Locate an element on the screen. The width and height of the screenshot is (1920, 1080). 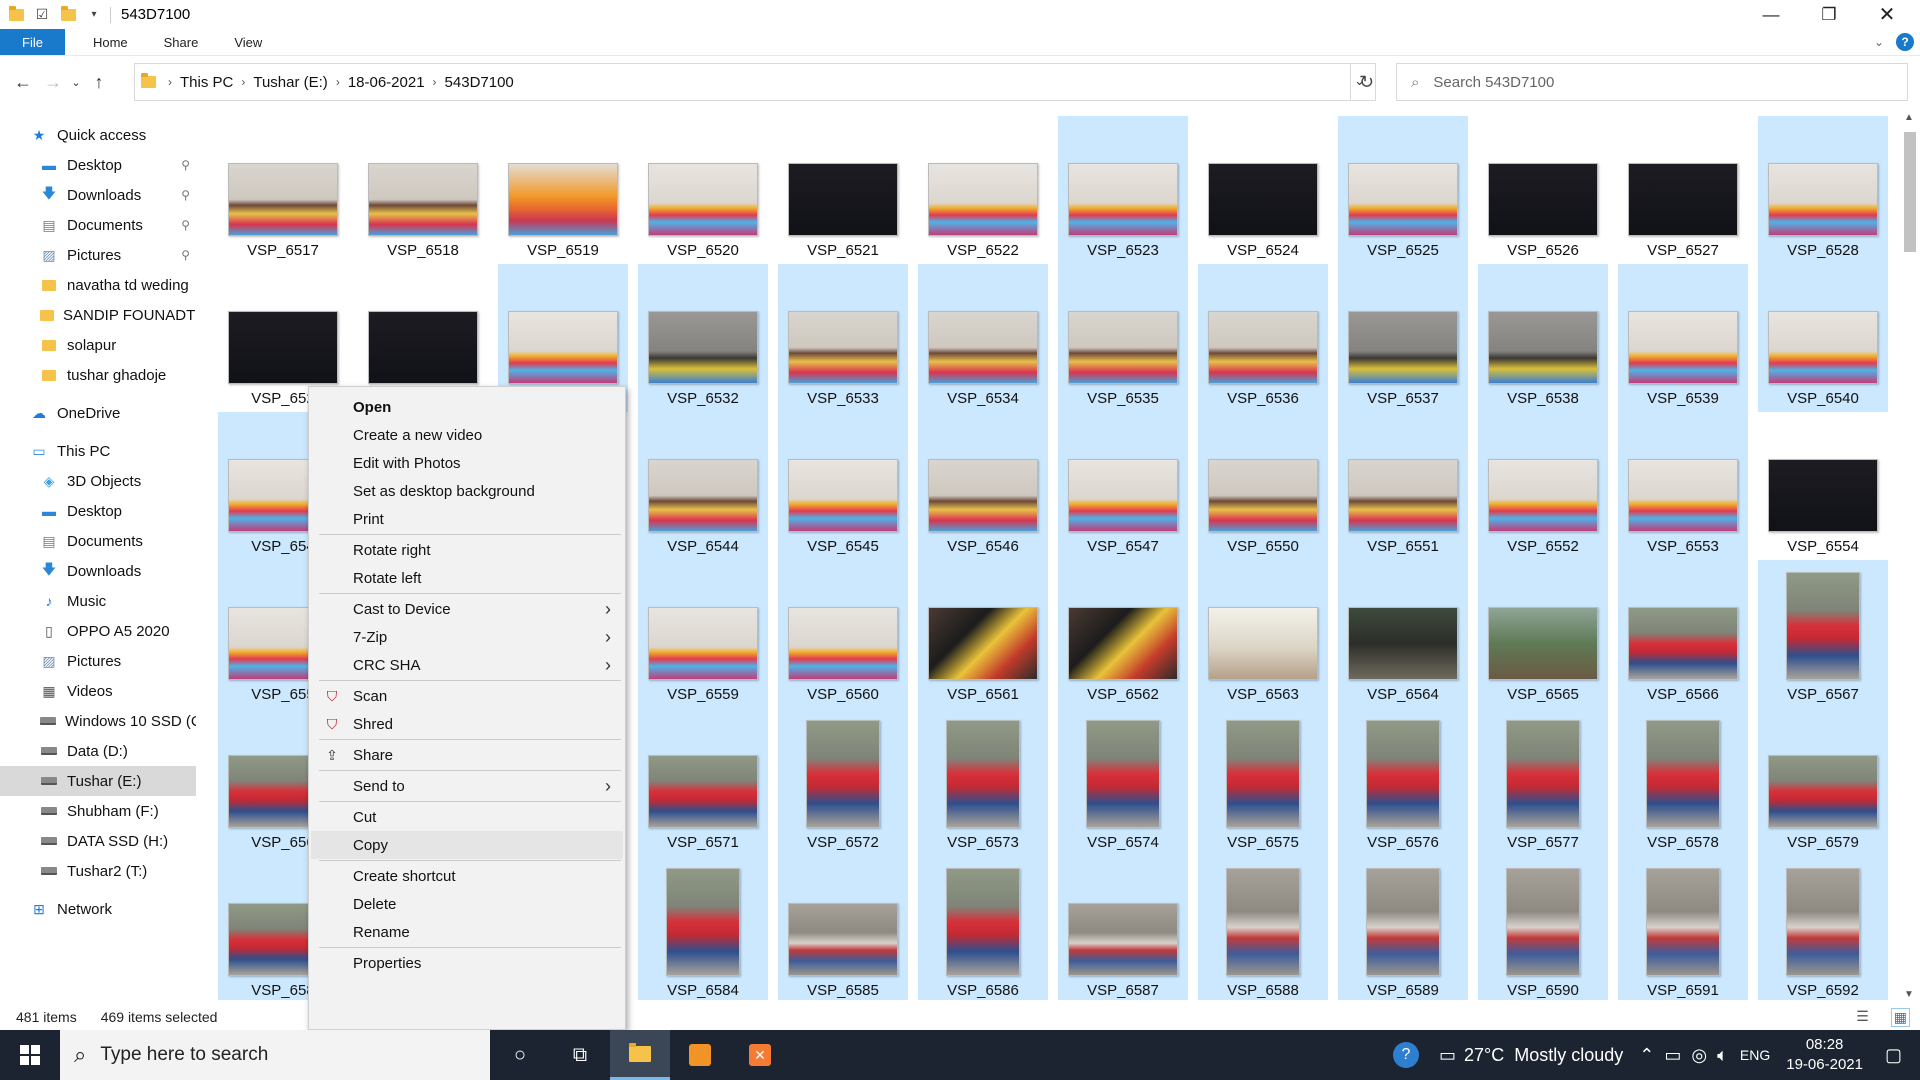
file-tile: VSP_6567 is located at coordinates (1823, 634).